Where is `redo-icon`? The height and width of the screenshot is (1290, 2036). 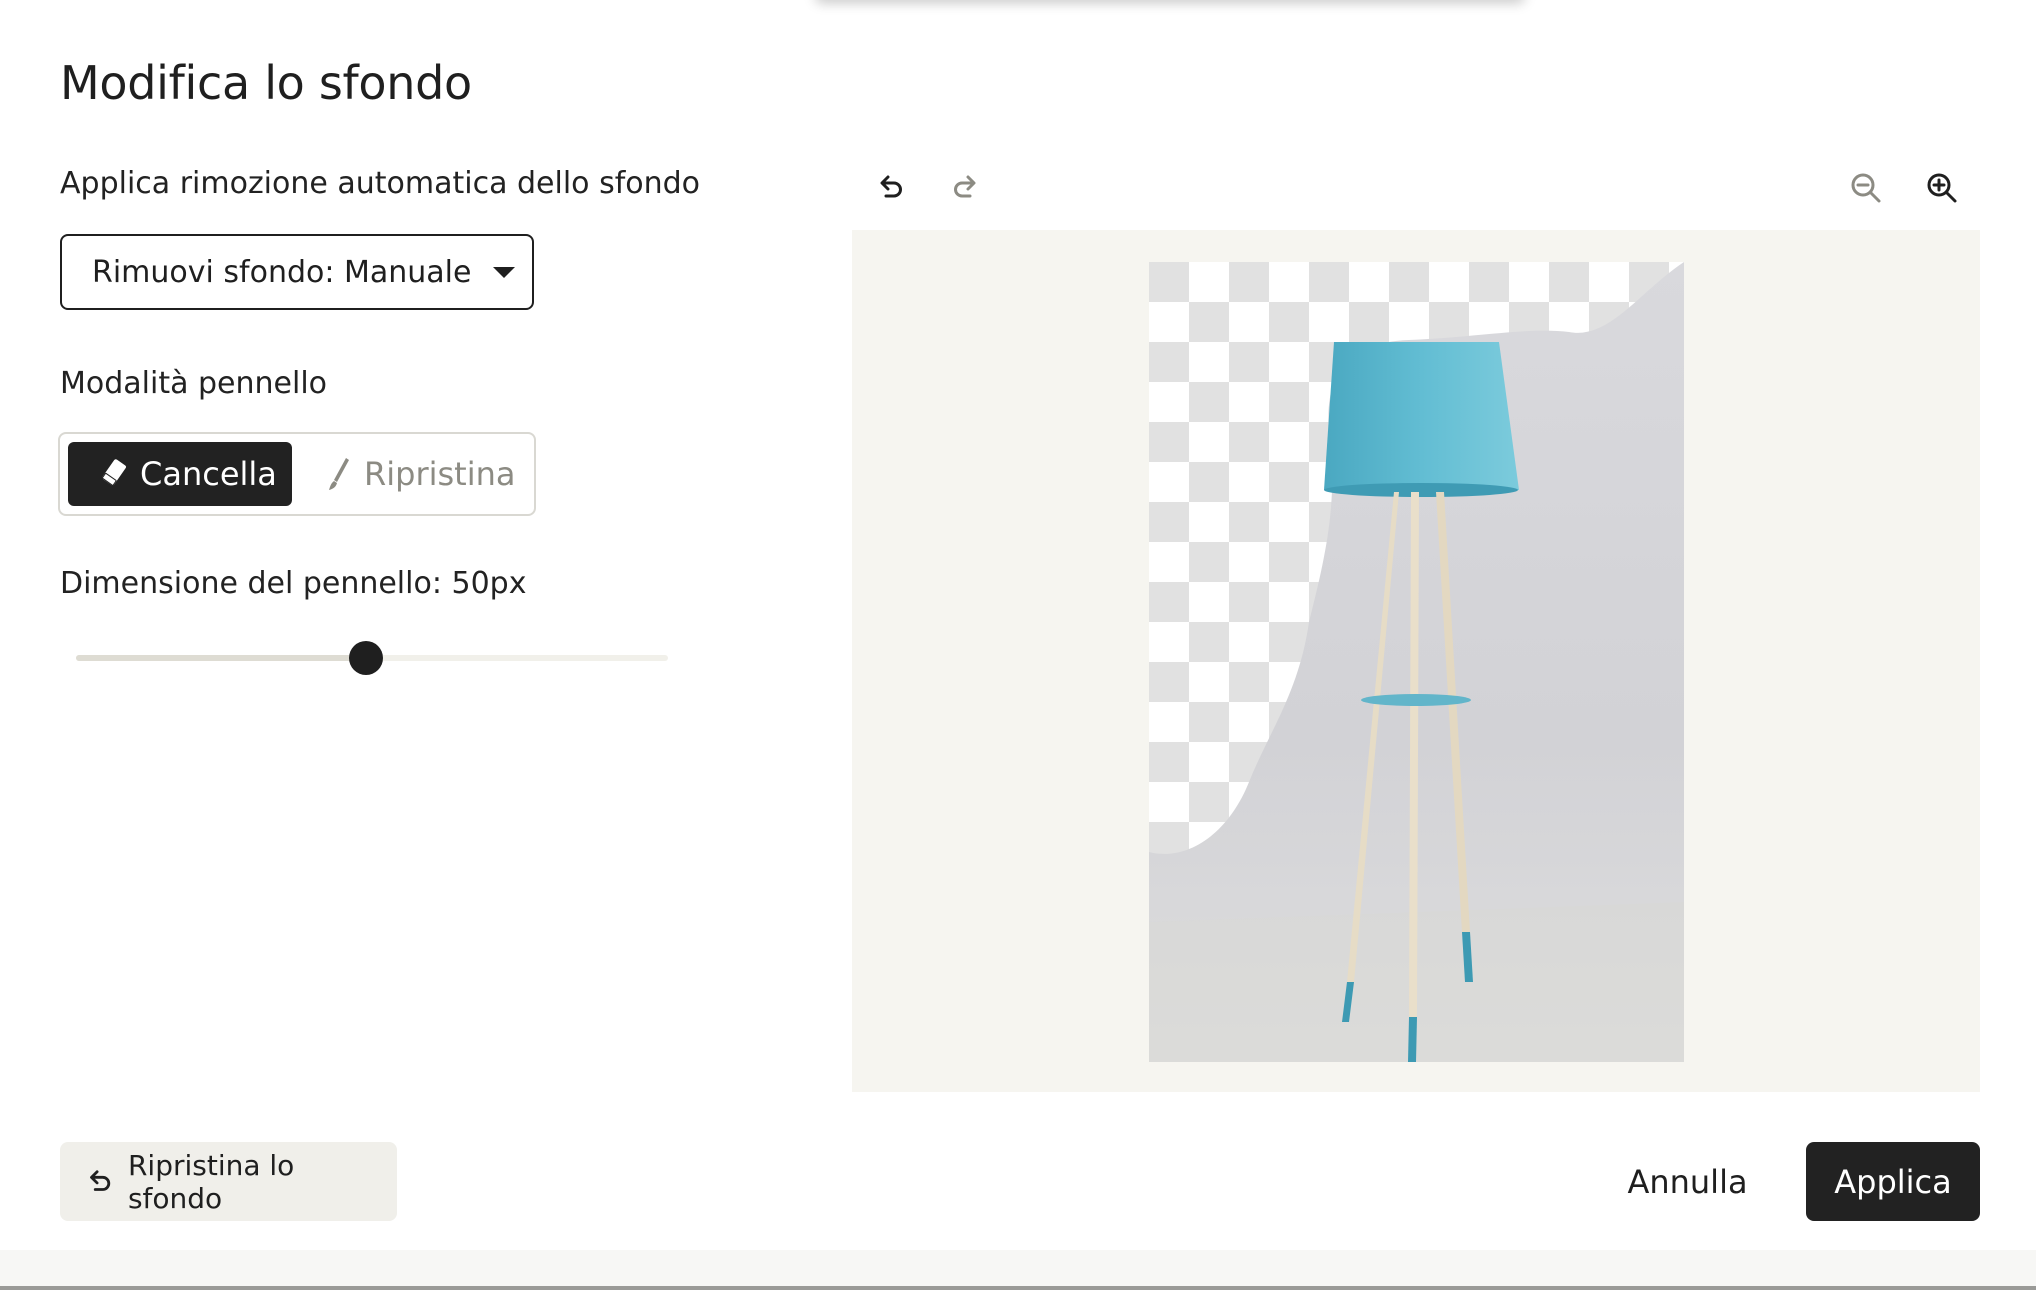
redo-icon is located at coordinates (965, 186).